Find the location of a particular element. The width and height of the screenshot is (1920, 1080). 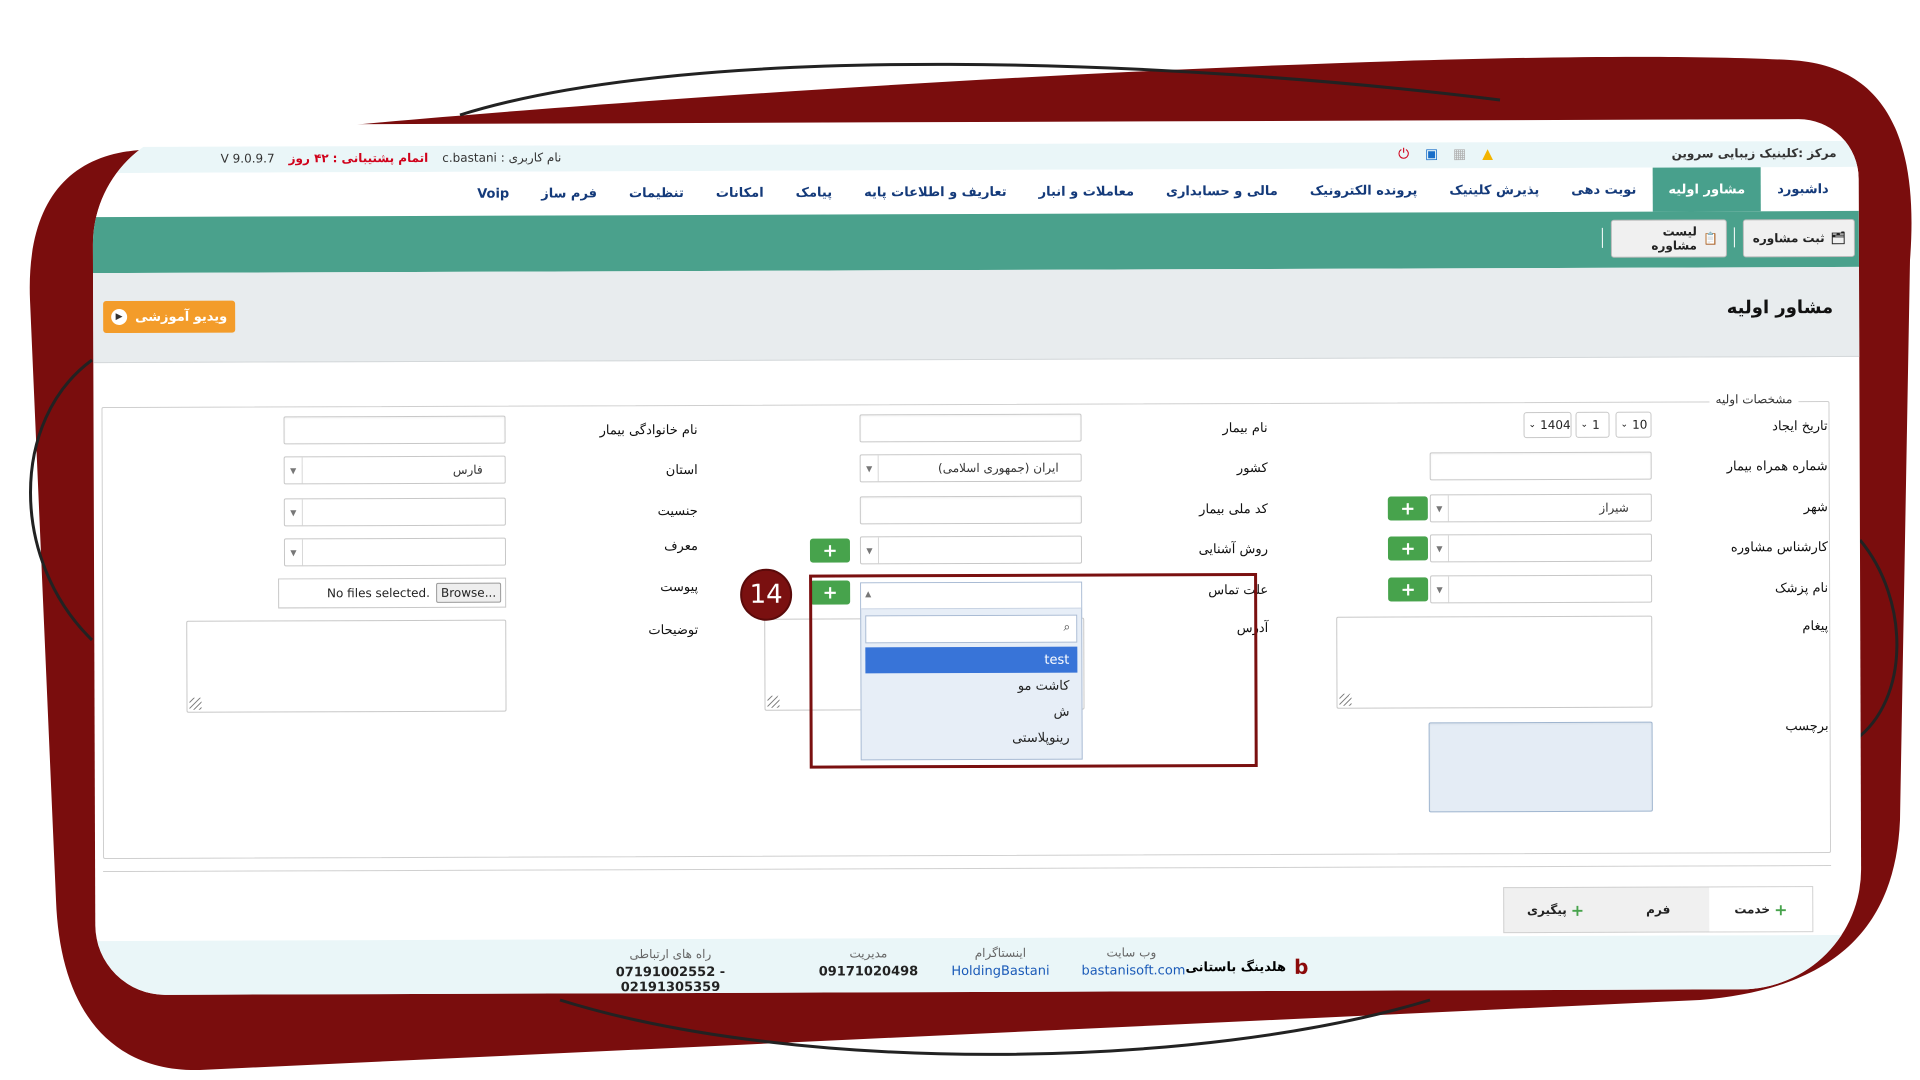

management-phone: 09171020498 is located at coordinates (868, 972).